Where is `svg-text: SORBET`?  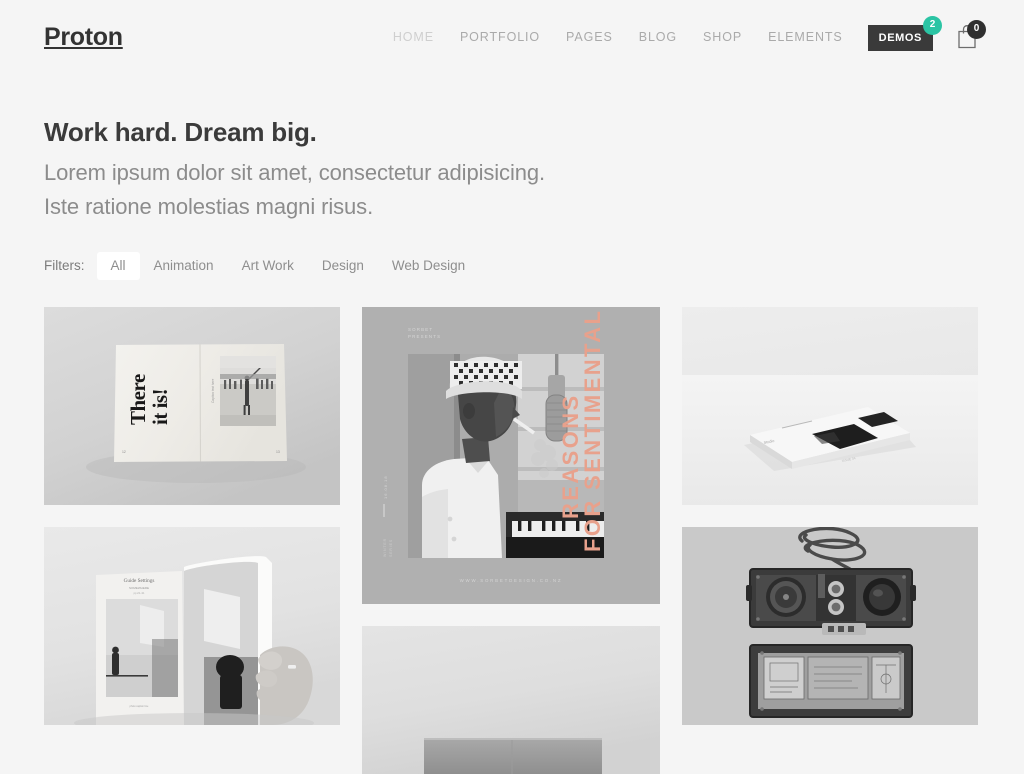
svg-text: SORBET is located at coordinates (420, 329).